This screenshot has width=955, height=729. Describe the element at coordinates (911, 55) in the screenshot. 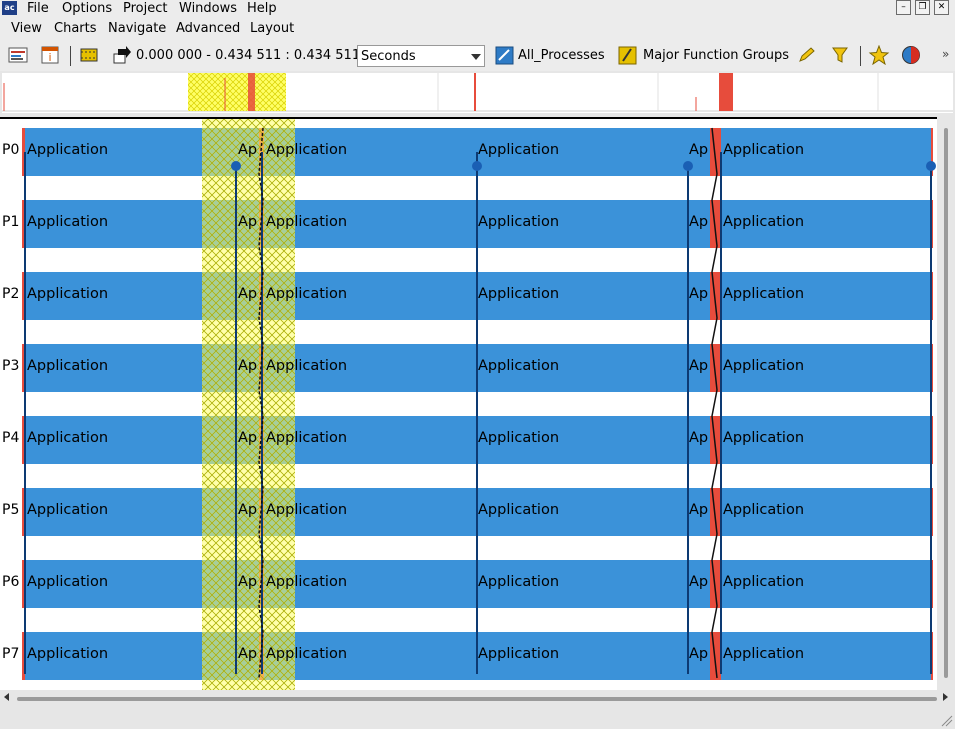

I see `compare-icon` at that location.